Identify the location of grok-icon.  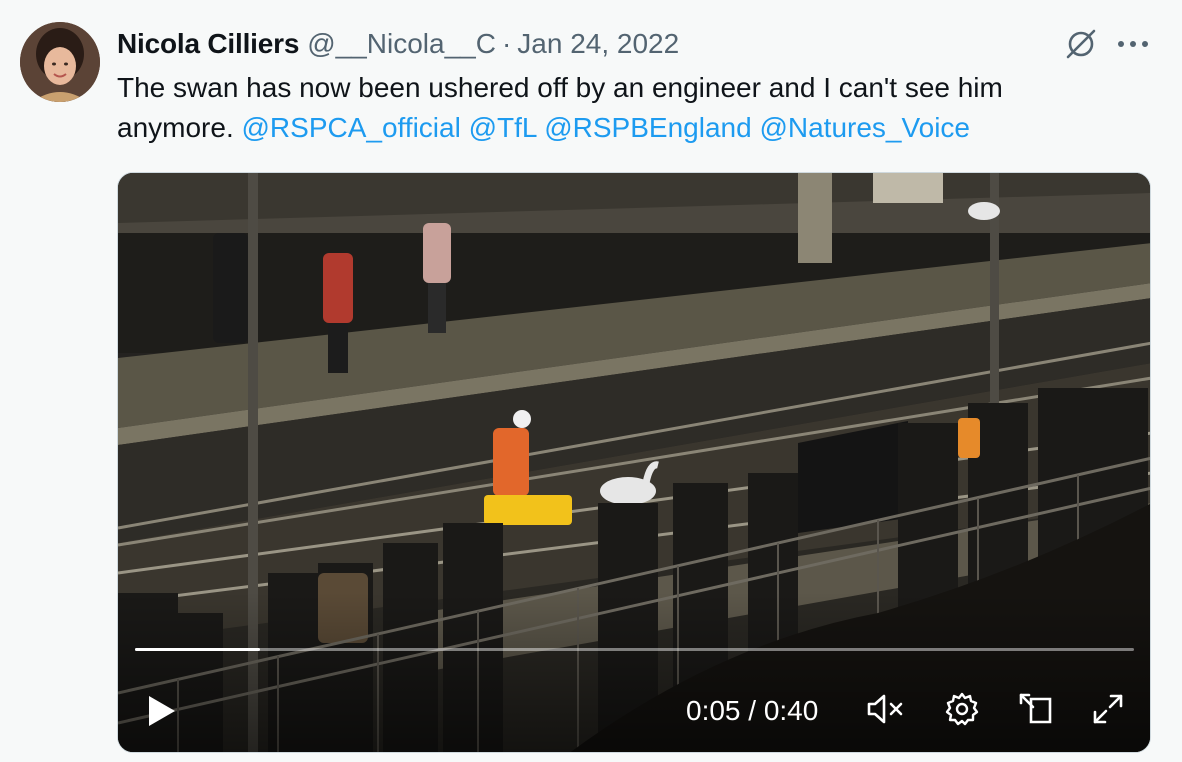
(1081, 44).